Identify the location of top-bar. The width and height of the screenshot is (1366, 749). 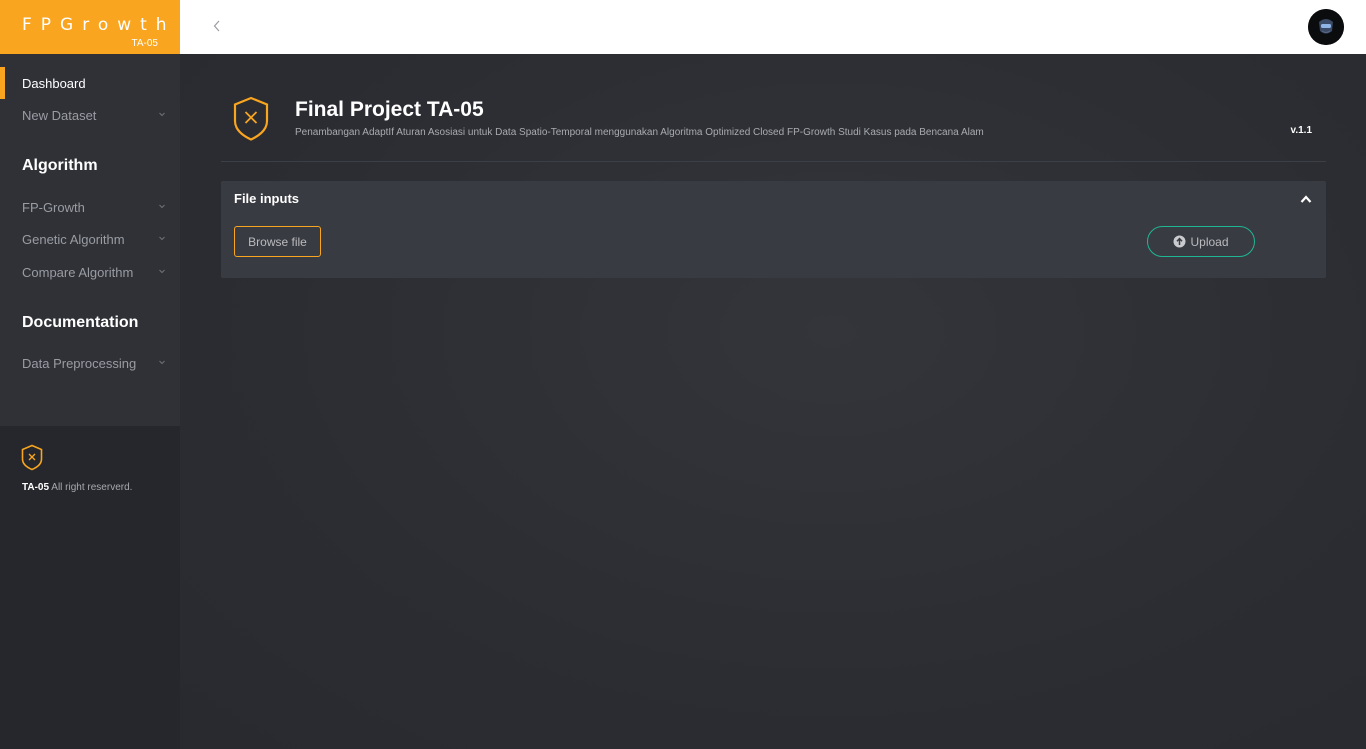
(773, 27).